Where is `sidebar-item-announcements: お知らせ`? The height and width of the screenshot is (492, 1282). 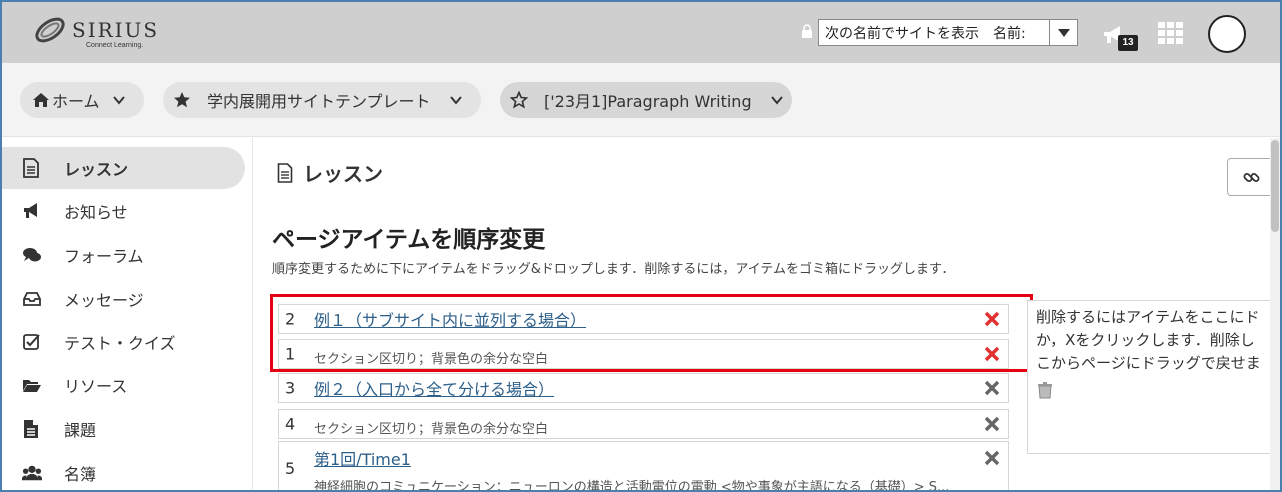 sidebar-item-announcements: お知らせ is located at coordinates (122, 211).